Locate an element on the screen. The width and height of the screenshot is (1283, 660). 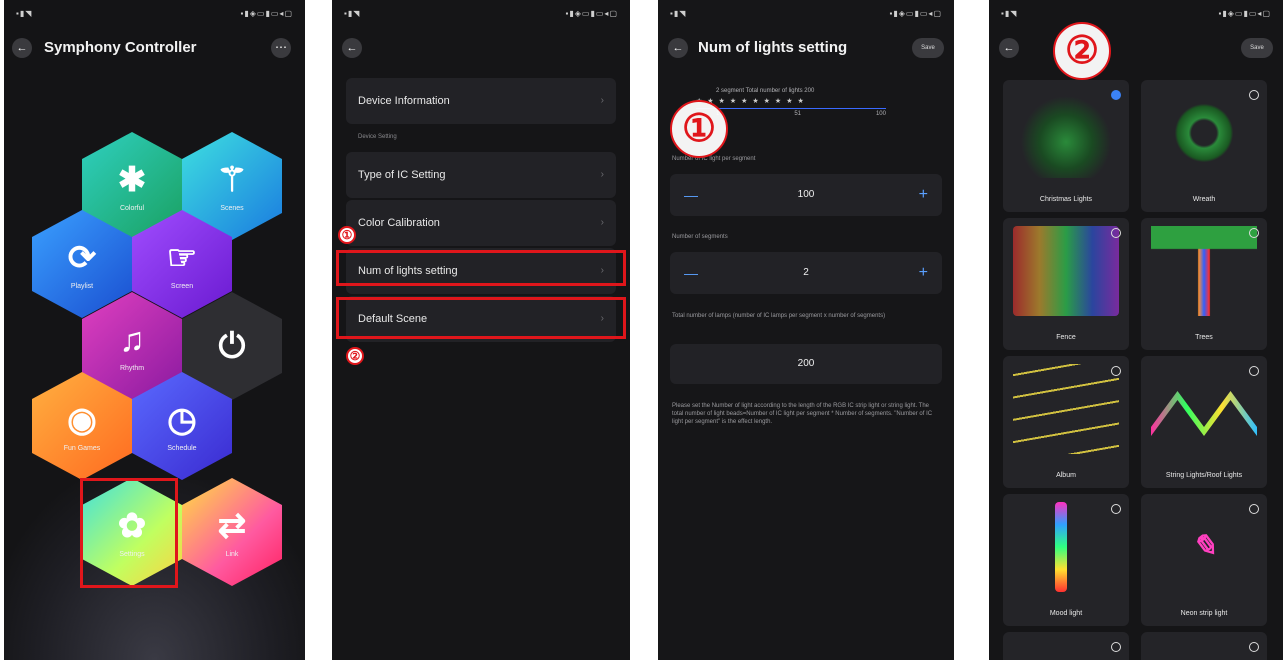
scene-card: Wreath is located at coordinates (1204, 146).